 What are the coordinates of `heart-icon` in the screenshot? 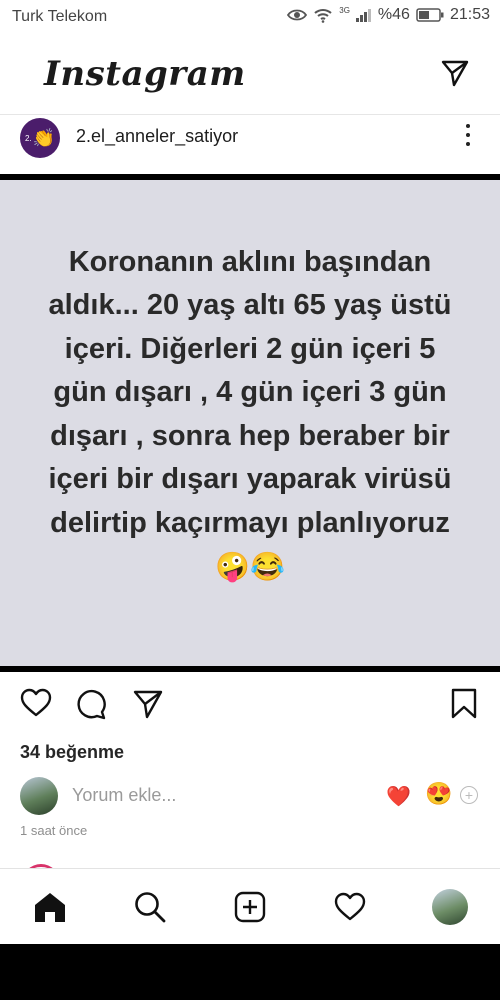 It's located at (350, 906).